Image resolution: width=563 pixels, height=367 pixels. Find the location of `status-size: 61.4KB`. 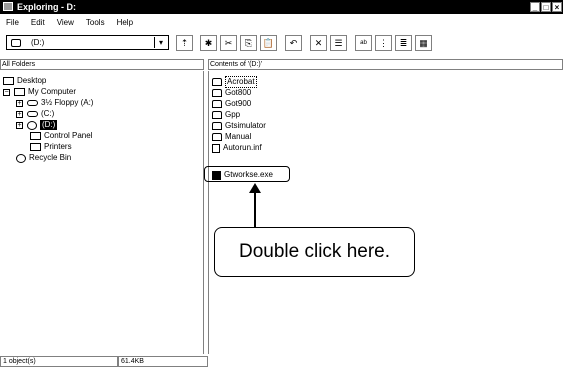

status-size: 61.4KB is located at coordinates (163, 361).